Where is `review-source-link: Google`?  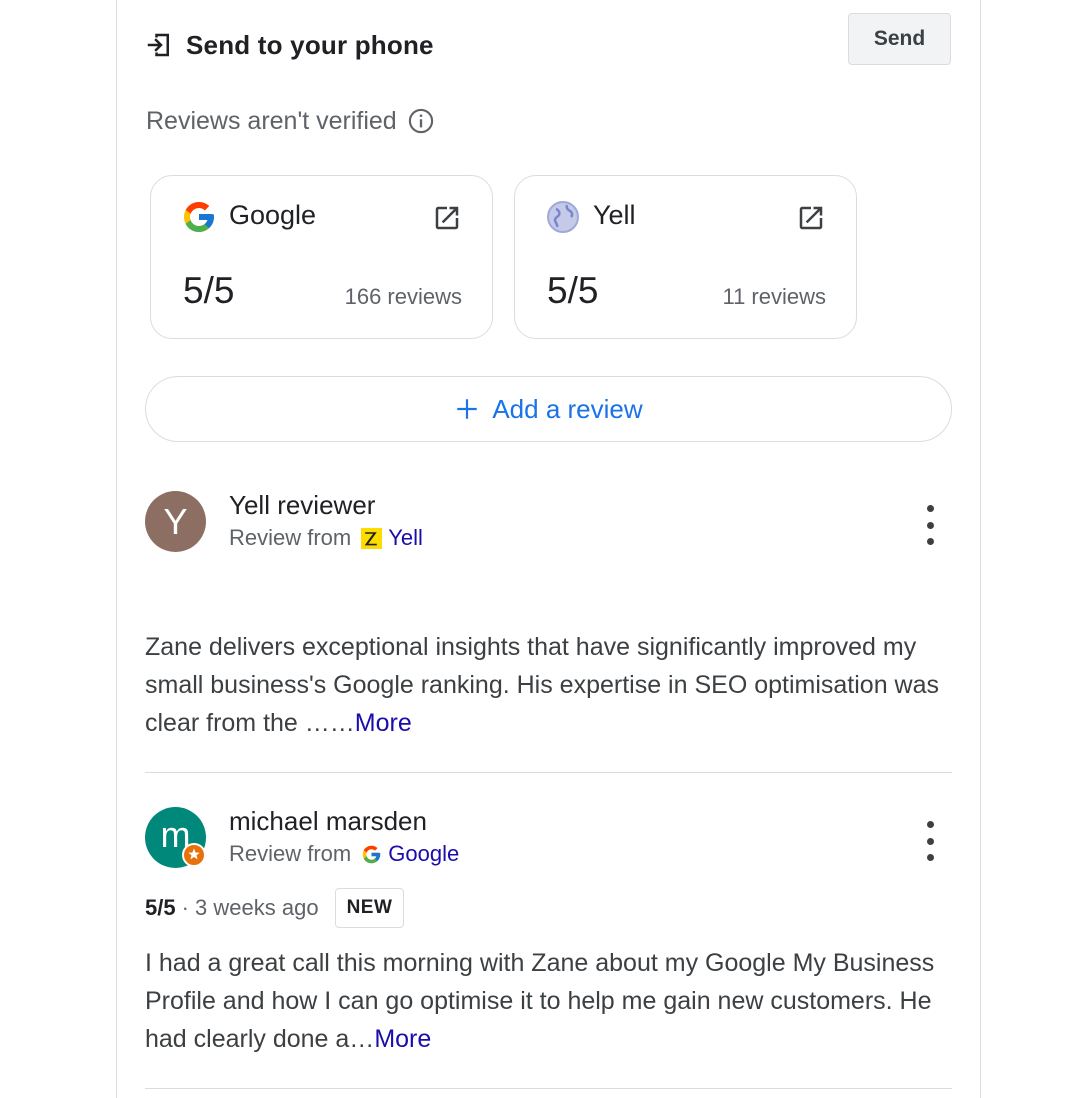
review-source-link: Google is located at coordinates (423, 854).